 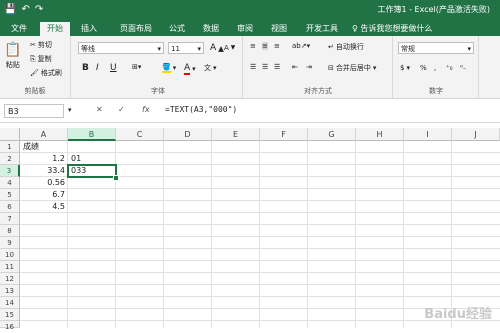 I want to click on italic-button: I, so click(x=97, y=68).